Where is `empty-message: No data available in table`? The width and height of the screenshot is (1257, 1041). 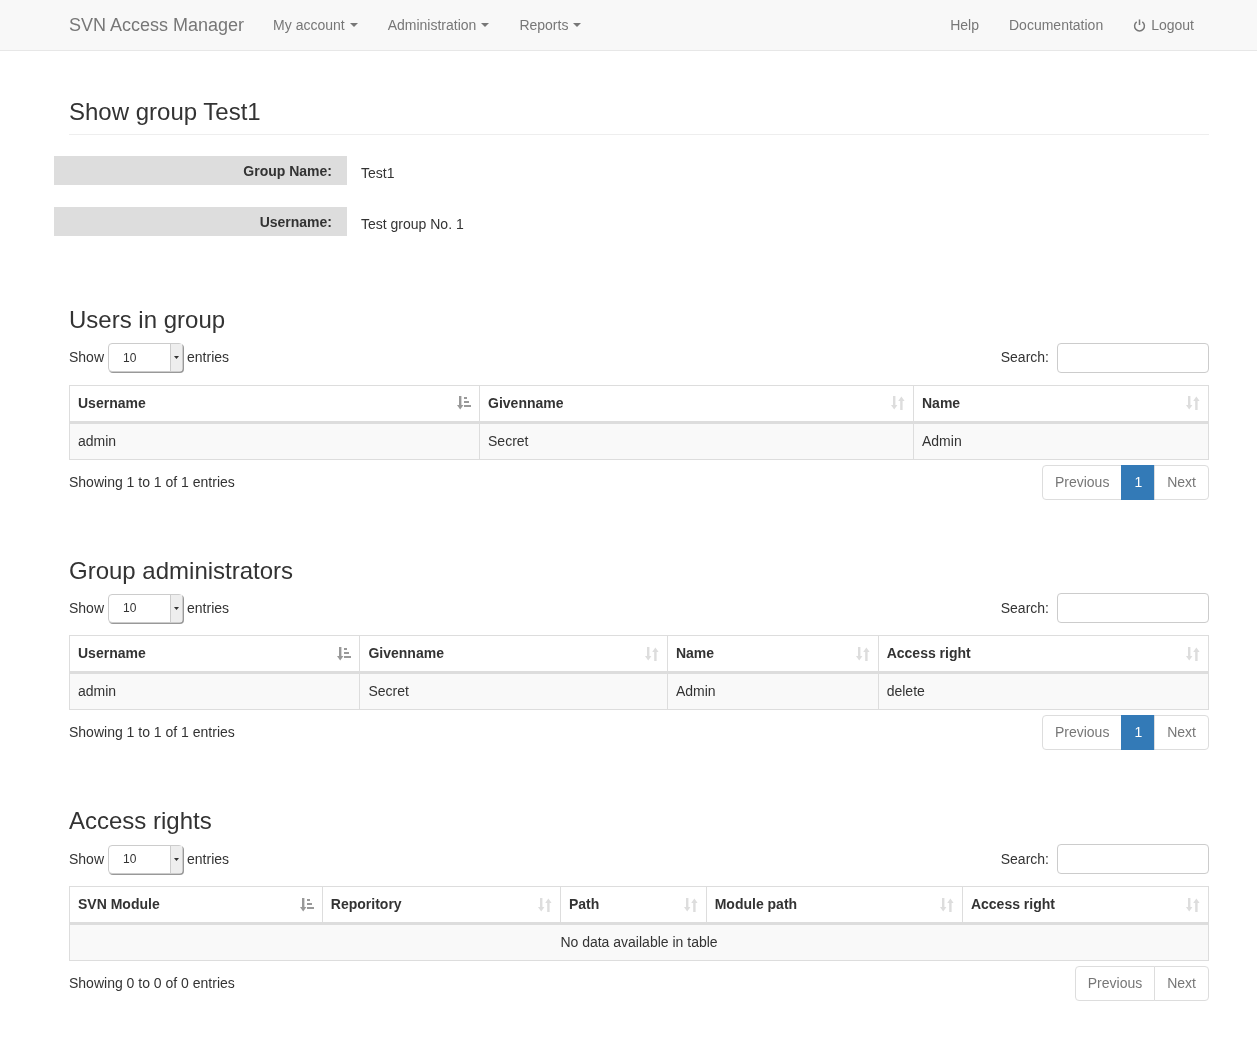
empty-message: No data available in table is located at coordinates (639, 942).